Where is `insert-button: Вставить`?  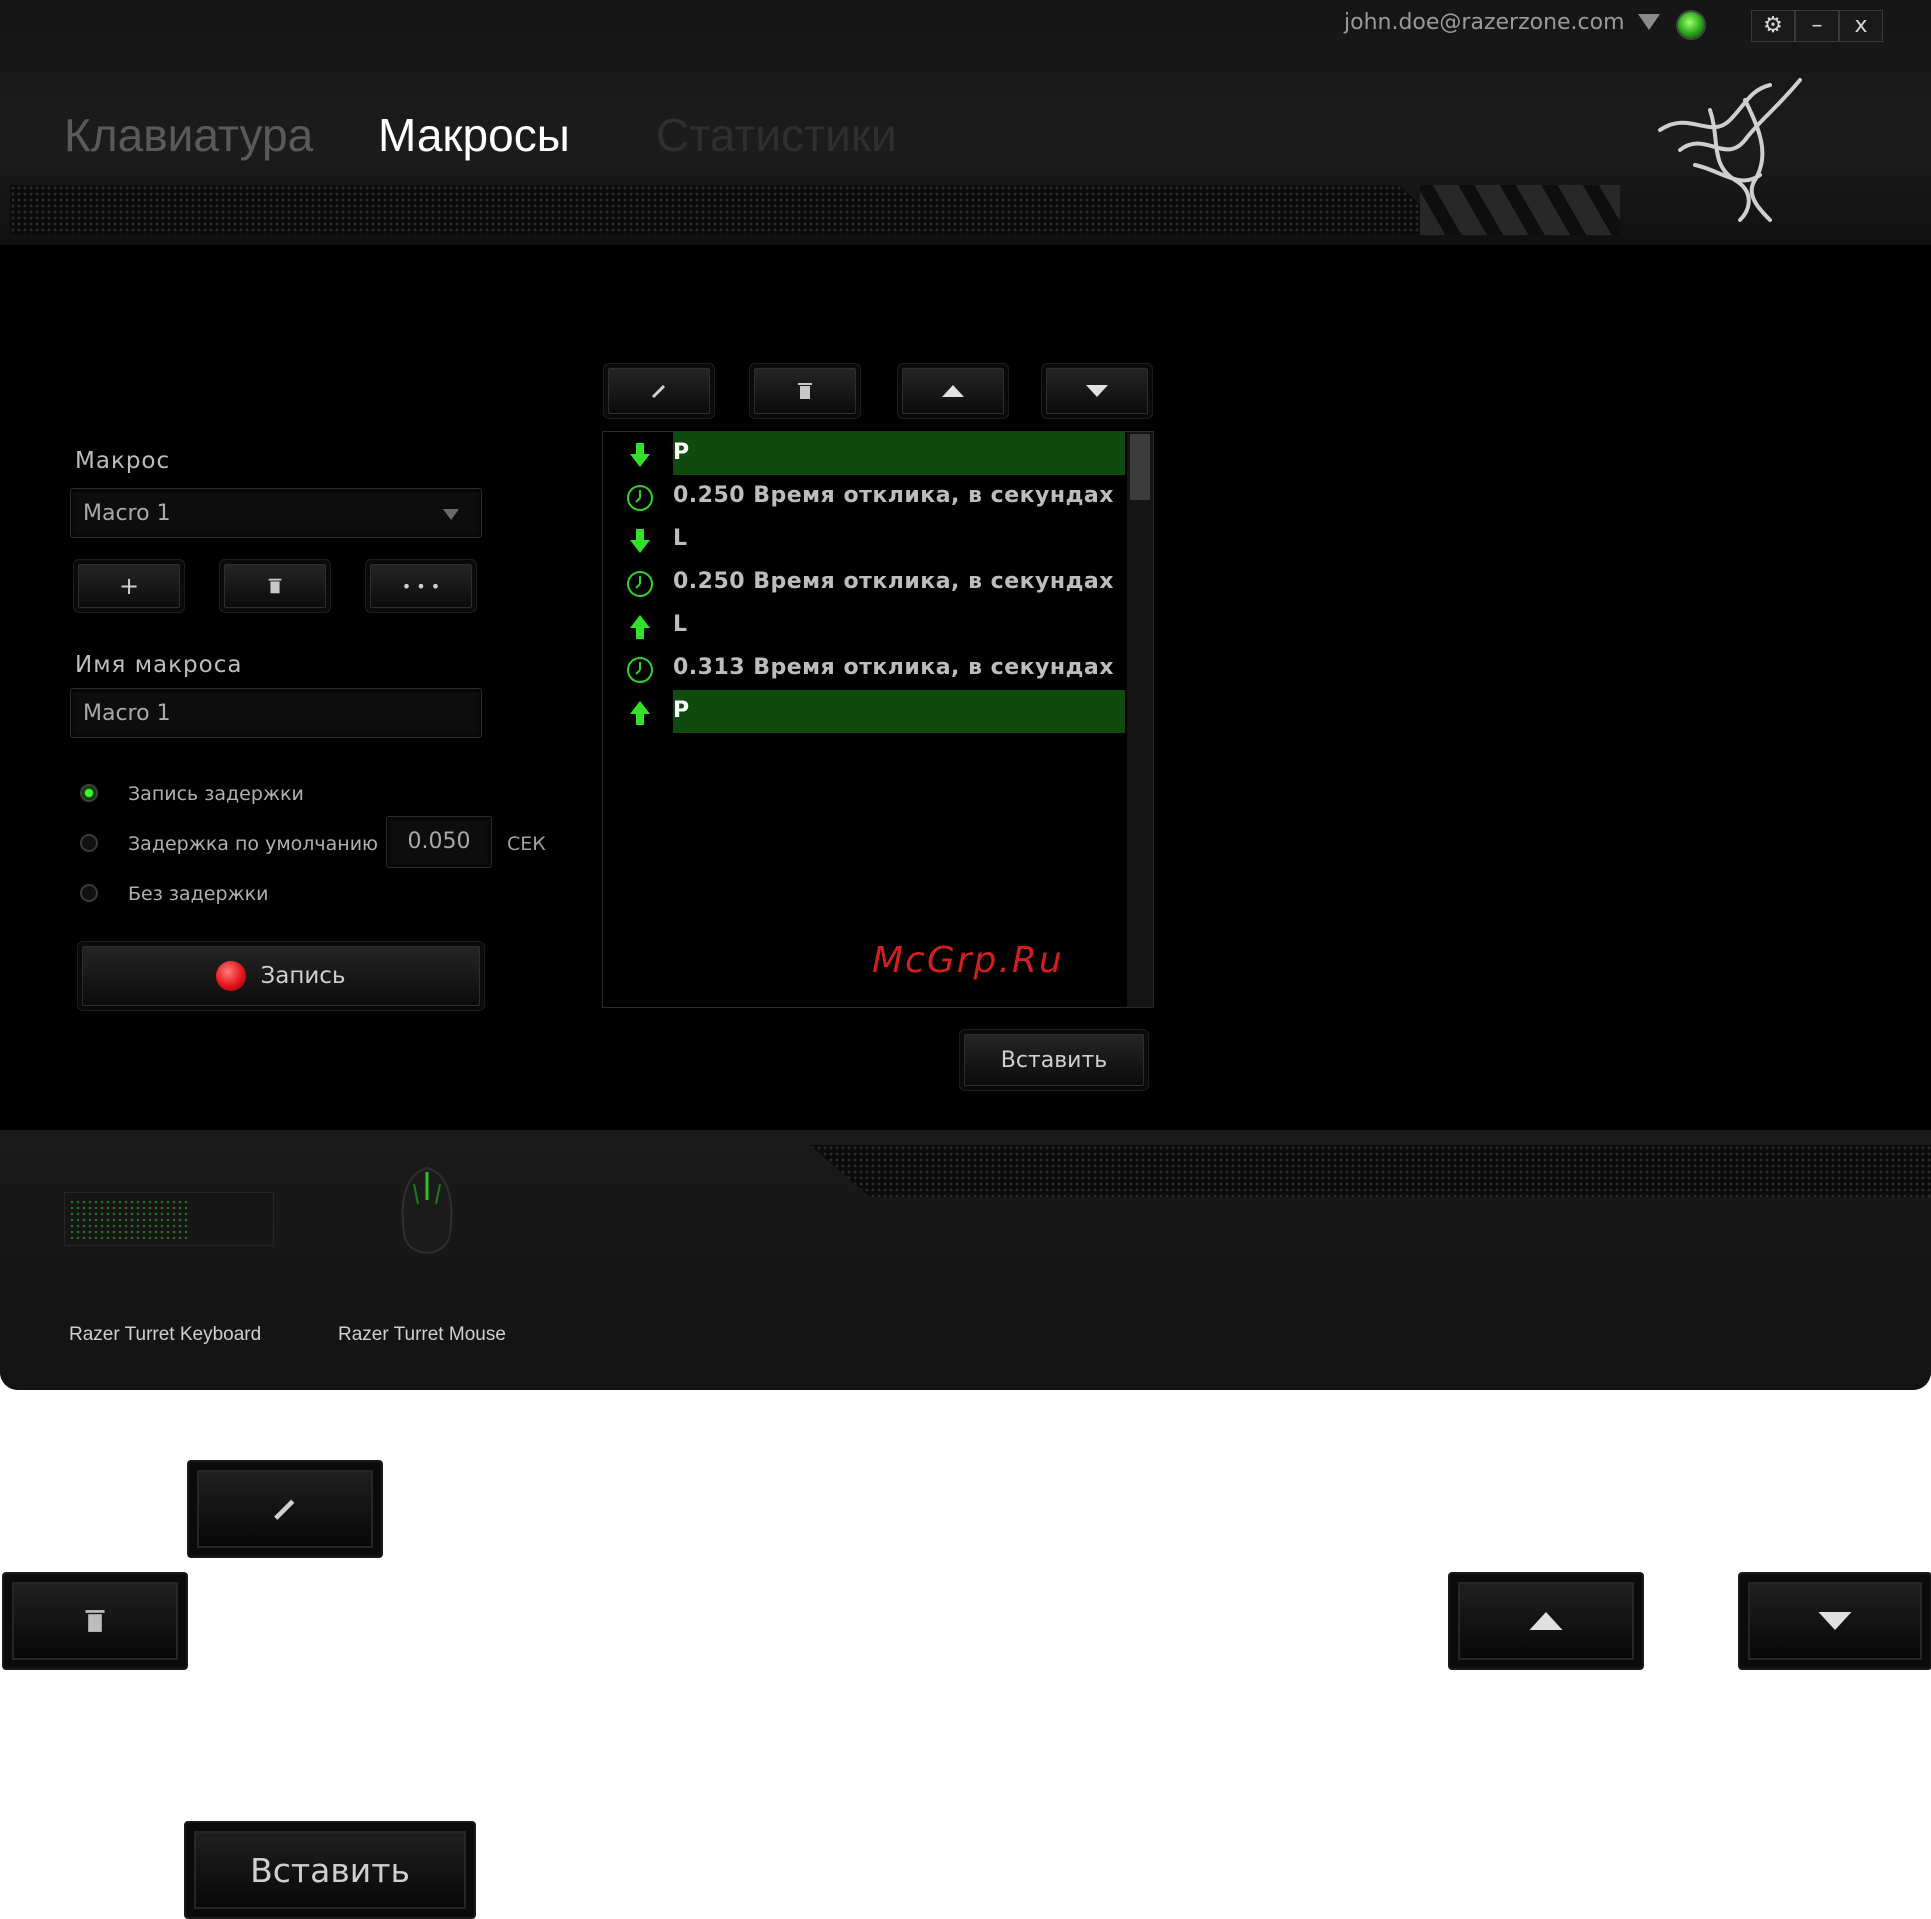
insert-button: Вставить is located at coordinates (1054, 1060).